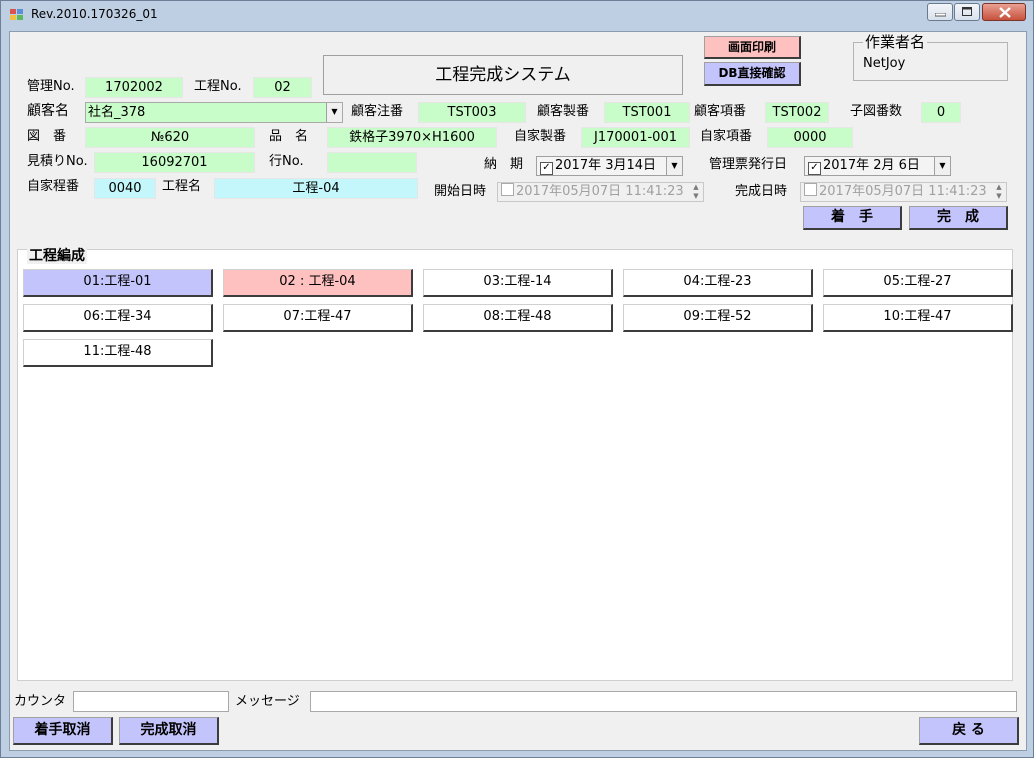 Image resolution: width=1034 pixels, height=758 pixels. Describe the element at coordinates (718, 283) in the screenshot. I see `process-button-04: 04:工程-23` at that location.